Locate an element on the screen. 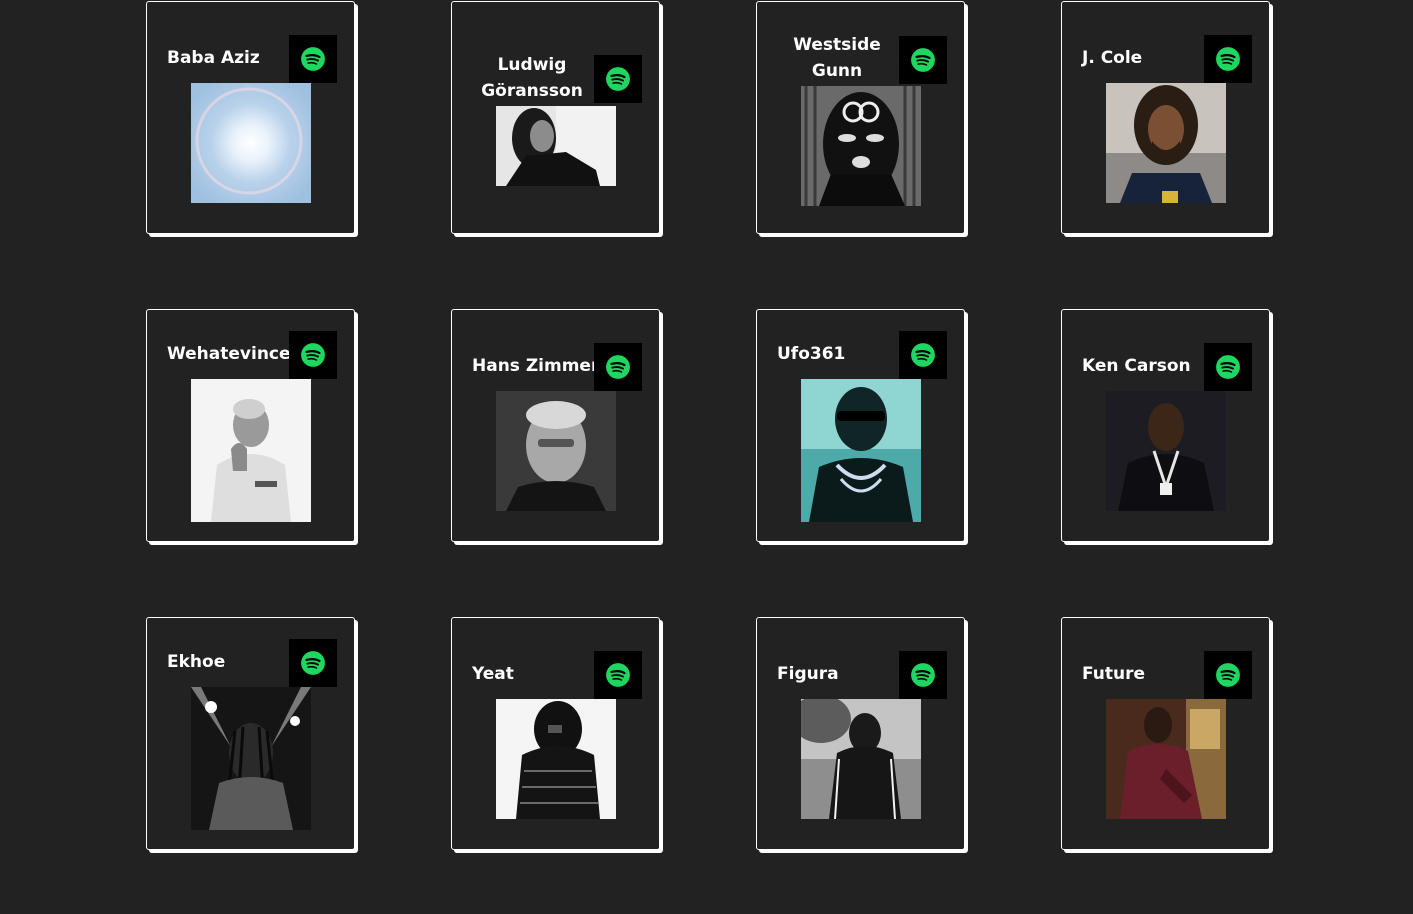 The height and width of the screenshot is (914, 1413). artist-card-yeat: Yeat is located at coordinates (555, 733).